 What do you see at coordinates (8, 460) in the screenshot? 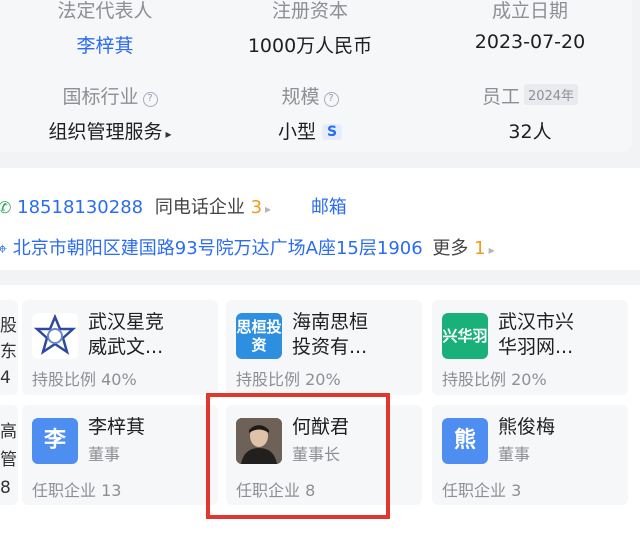
I see `edge-char: 管` at bounding box center [8, 460].